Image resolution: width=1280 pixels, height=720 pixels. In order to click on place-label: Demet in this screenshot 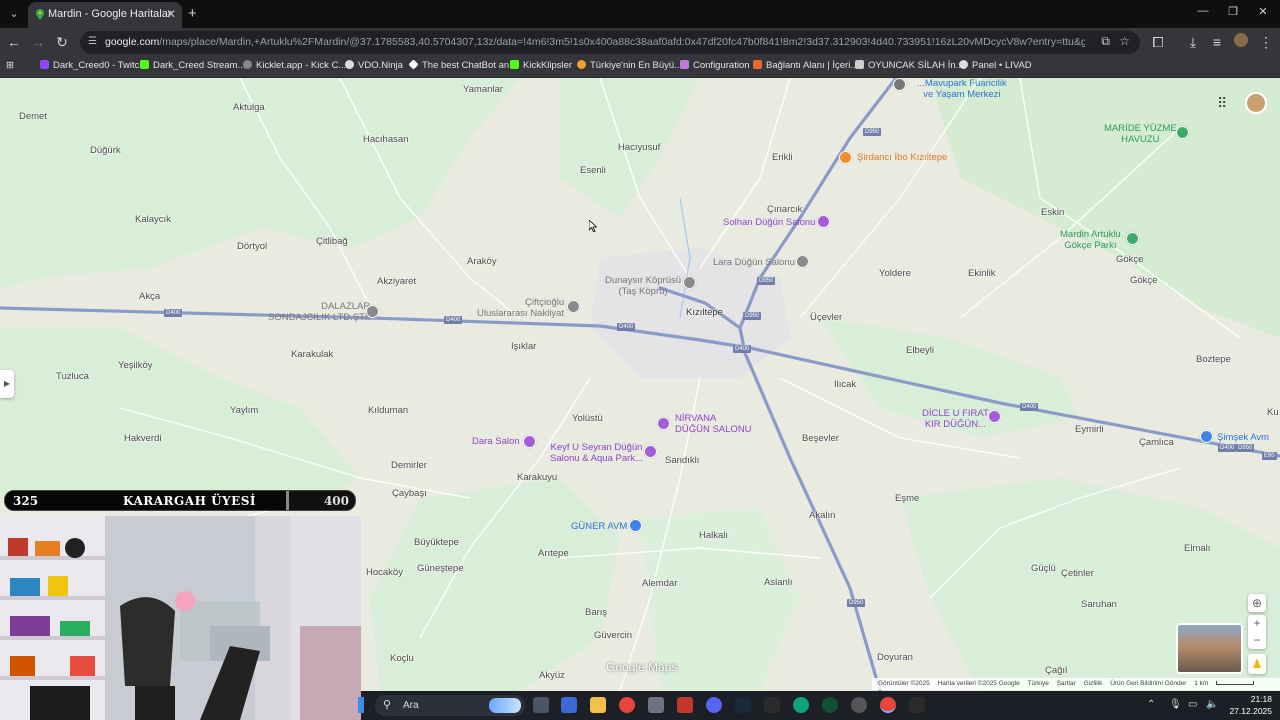, I will do `click(33, 116)`.